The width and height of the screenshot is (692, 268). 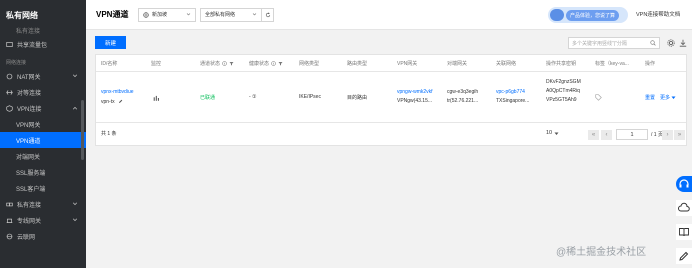 I want to click on tag-icon, so click(x=598, y=97).